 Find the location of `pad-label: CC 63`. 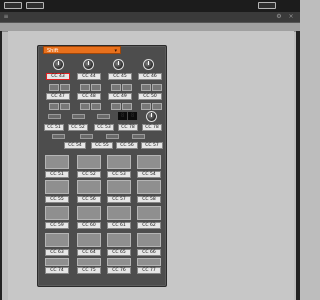

pad-label: CC 63 is located at coordinates (57, 252).